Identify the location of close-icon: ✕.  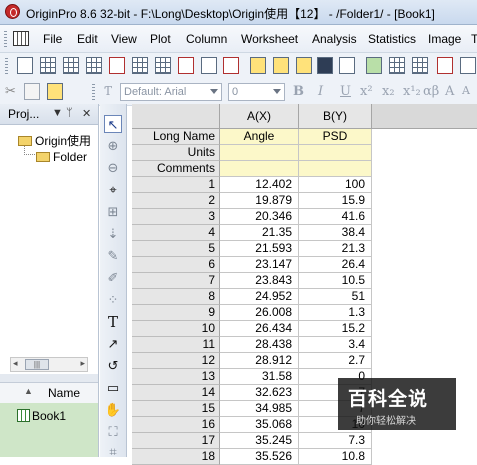
(86, 113).